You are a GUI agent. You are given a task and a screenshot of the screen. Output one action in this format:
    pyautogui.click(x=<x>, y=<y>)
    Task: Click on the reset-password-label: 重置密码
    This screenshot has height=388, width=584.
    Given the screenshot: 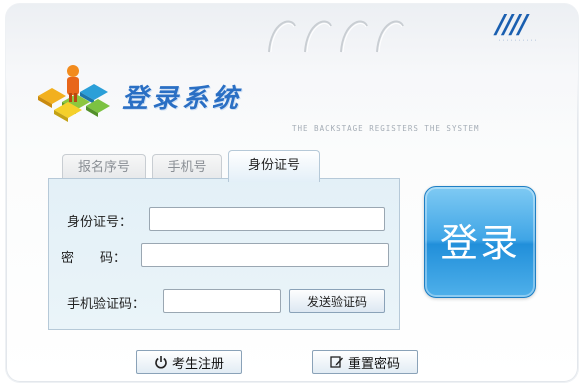 What is the action you would take?
    pyautogui.click(x=373, y=364)
    